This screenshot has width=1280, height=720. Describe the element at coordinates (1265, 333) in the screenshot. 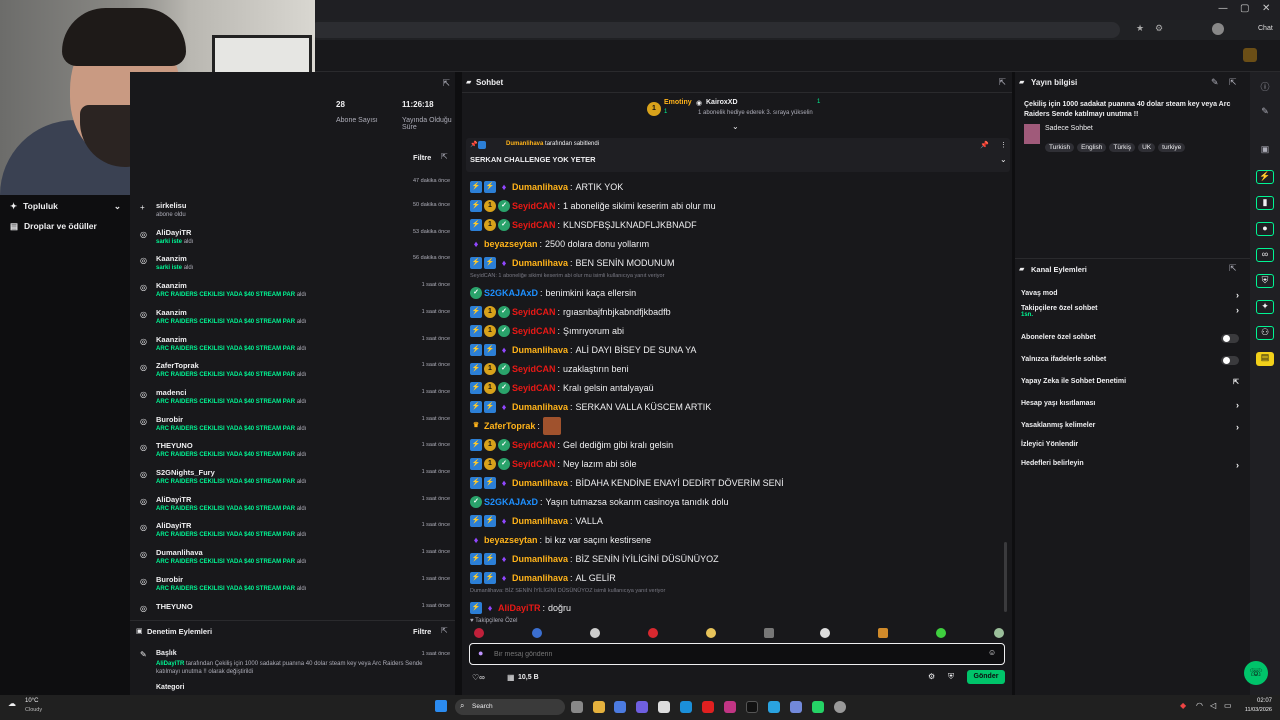

I see `people-icon: ⚇` at that location.